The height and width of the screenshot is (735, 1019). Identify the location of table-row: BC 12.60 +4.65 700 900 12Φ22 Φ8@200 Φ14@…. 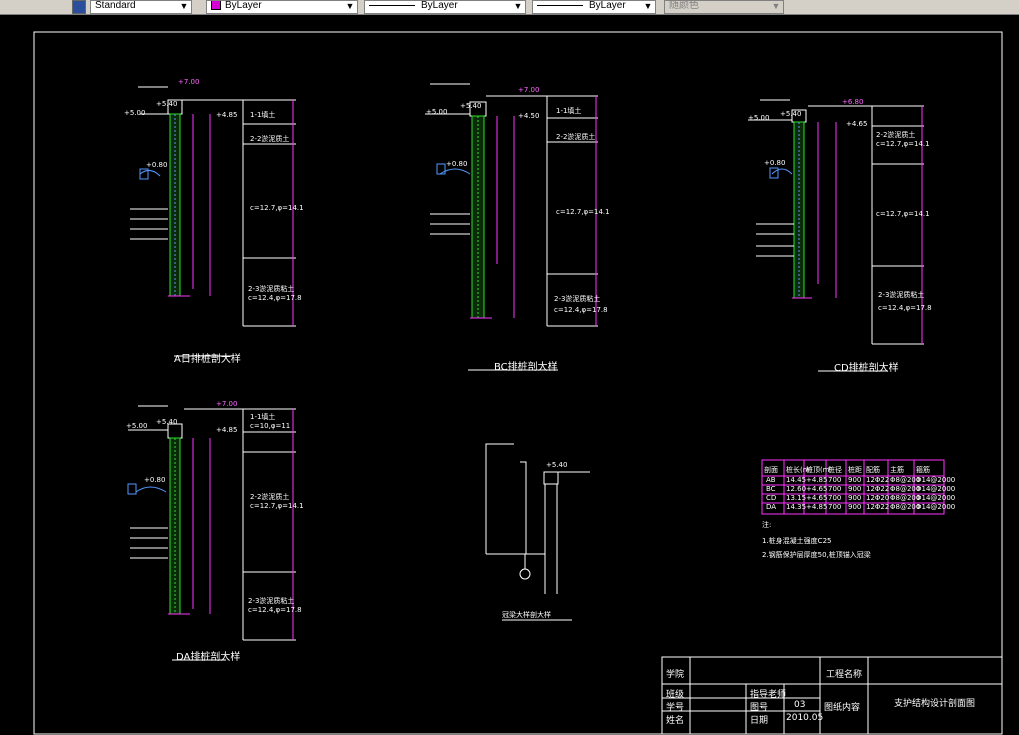
(858, 489).